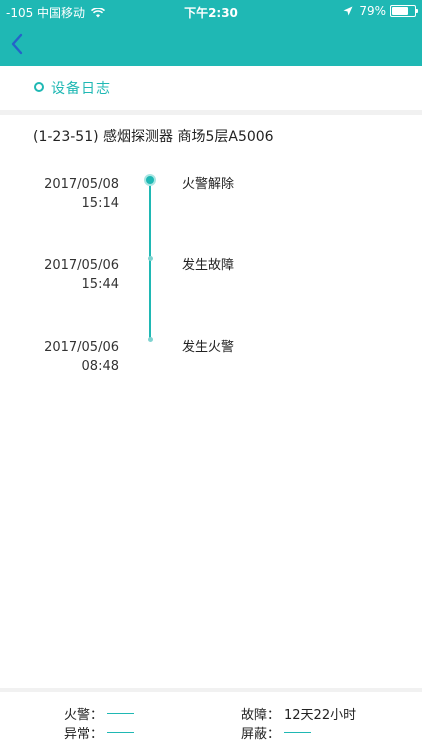 The width and height of the screenshot is (422, 750). I want to click on section-title: 设备日志, so click(81, 89).